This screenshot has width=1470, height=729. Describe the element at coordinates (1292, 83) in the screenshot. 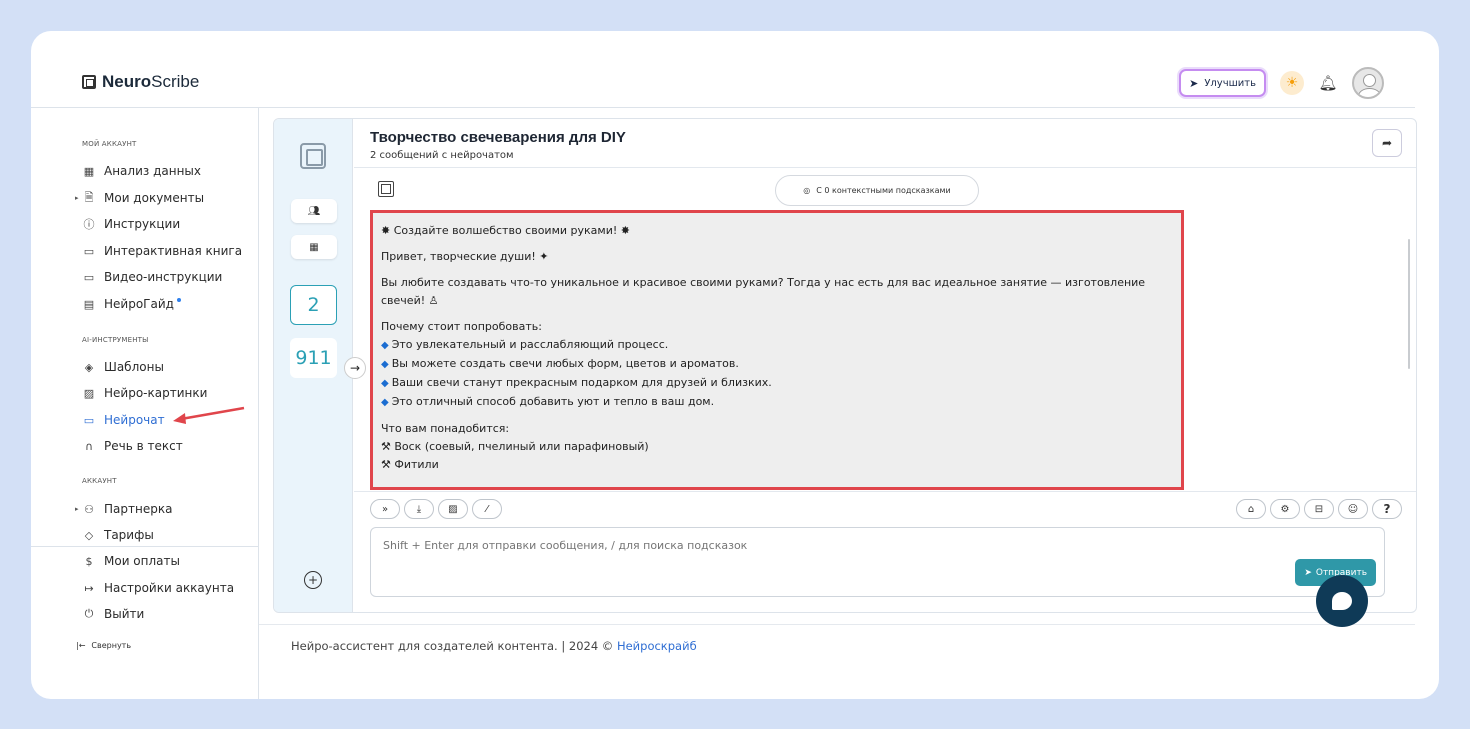

I see `theme-toggle-sun-icon: ☀` at that location.